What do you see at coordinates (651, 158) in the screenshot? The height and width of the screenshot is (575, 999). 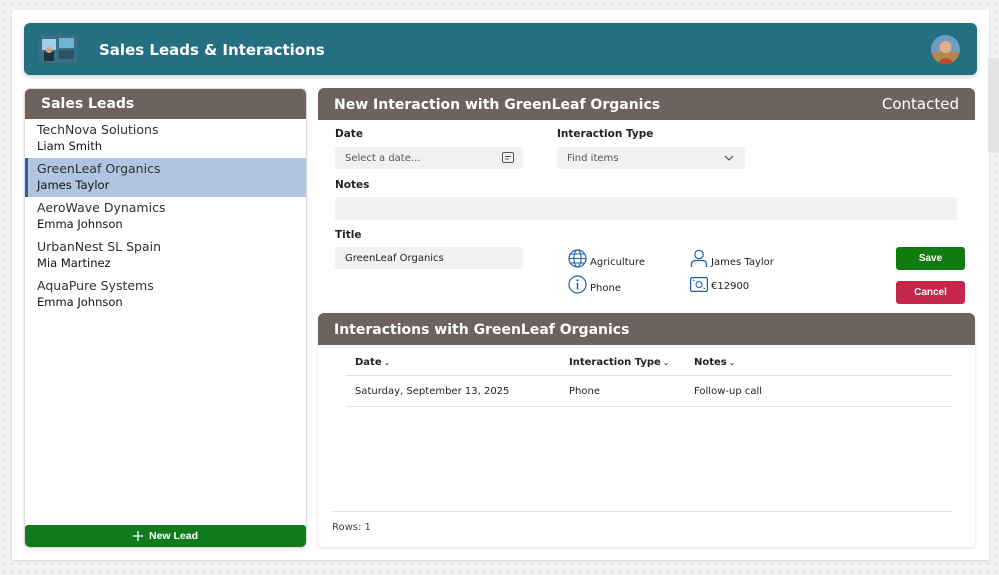 I see `interaction-type-combobox: Find items` at bounding box center [651, 158].